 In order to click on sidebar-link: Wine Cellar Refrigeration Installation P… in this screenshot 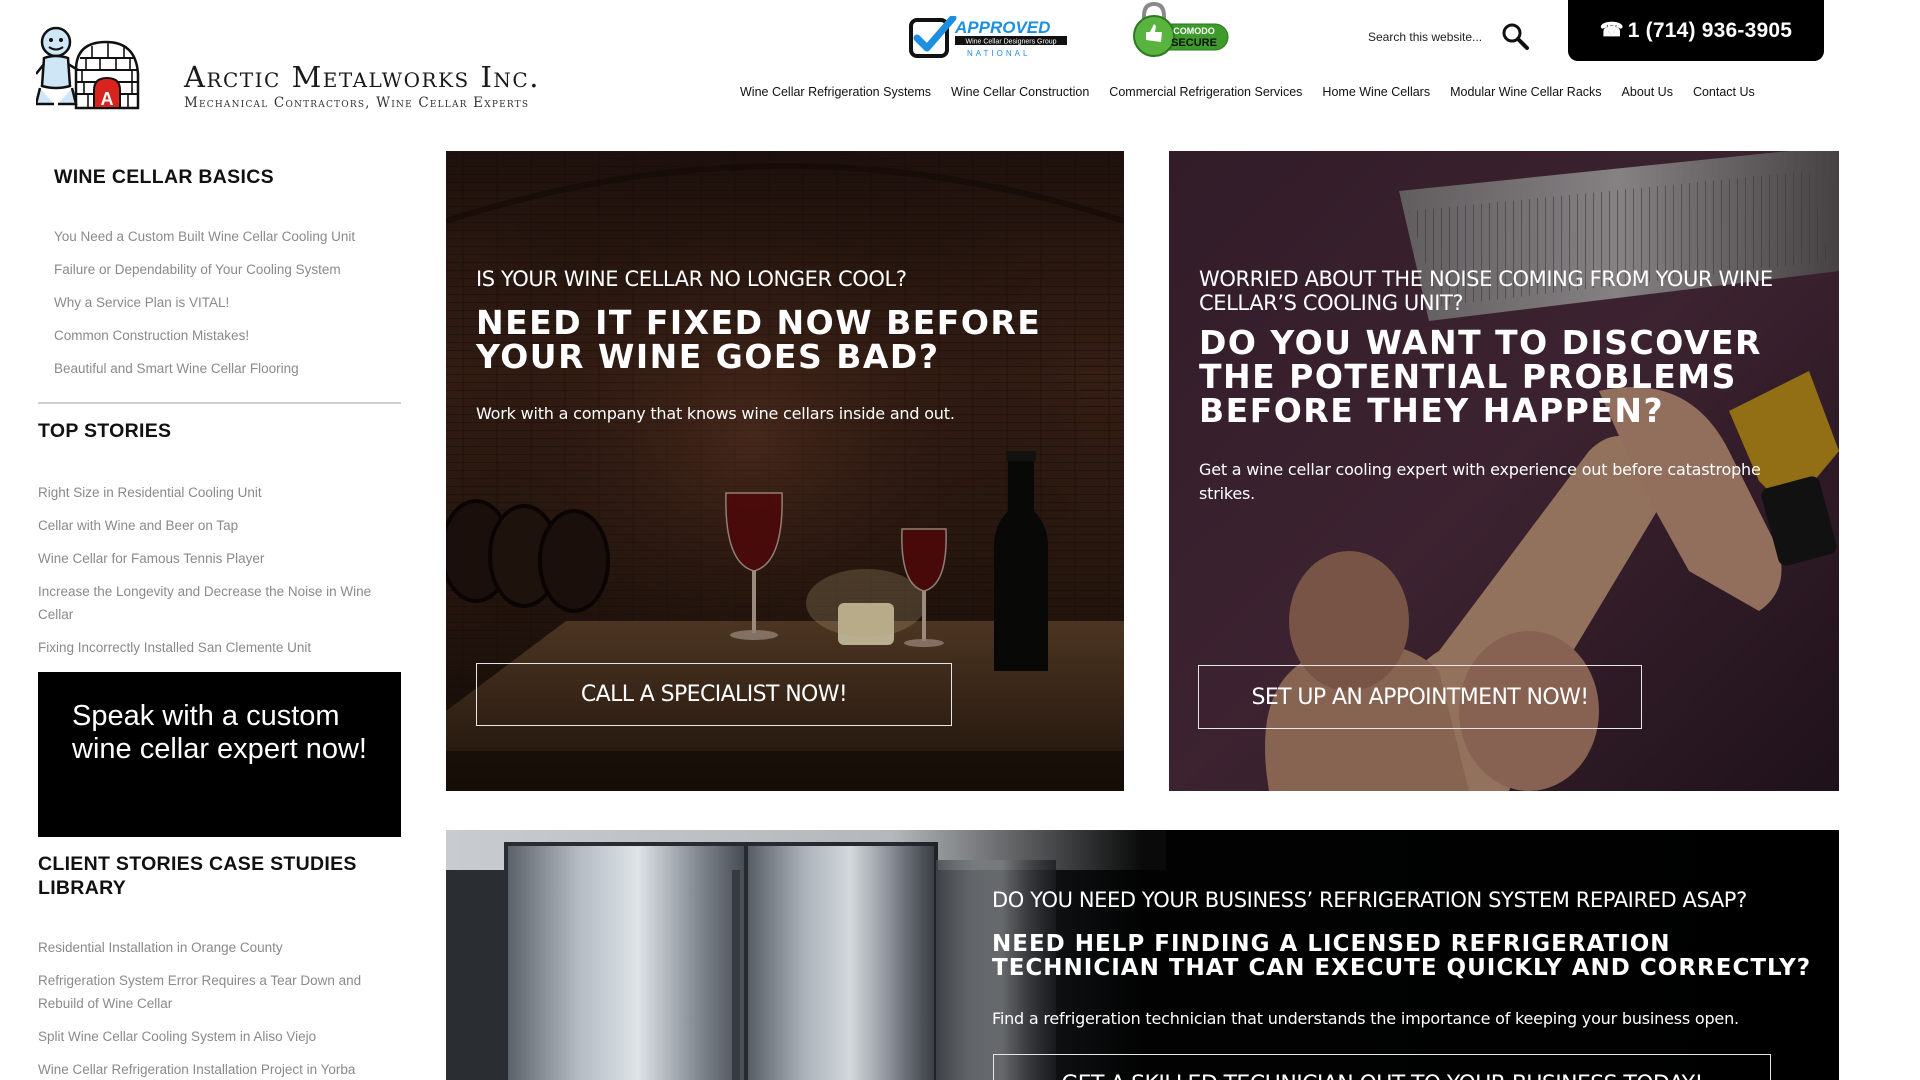, I will do `click(220, 1069)`.